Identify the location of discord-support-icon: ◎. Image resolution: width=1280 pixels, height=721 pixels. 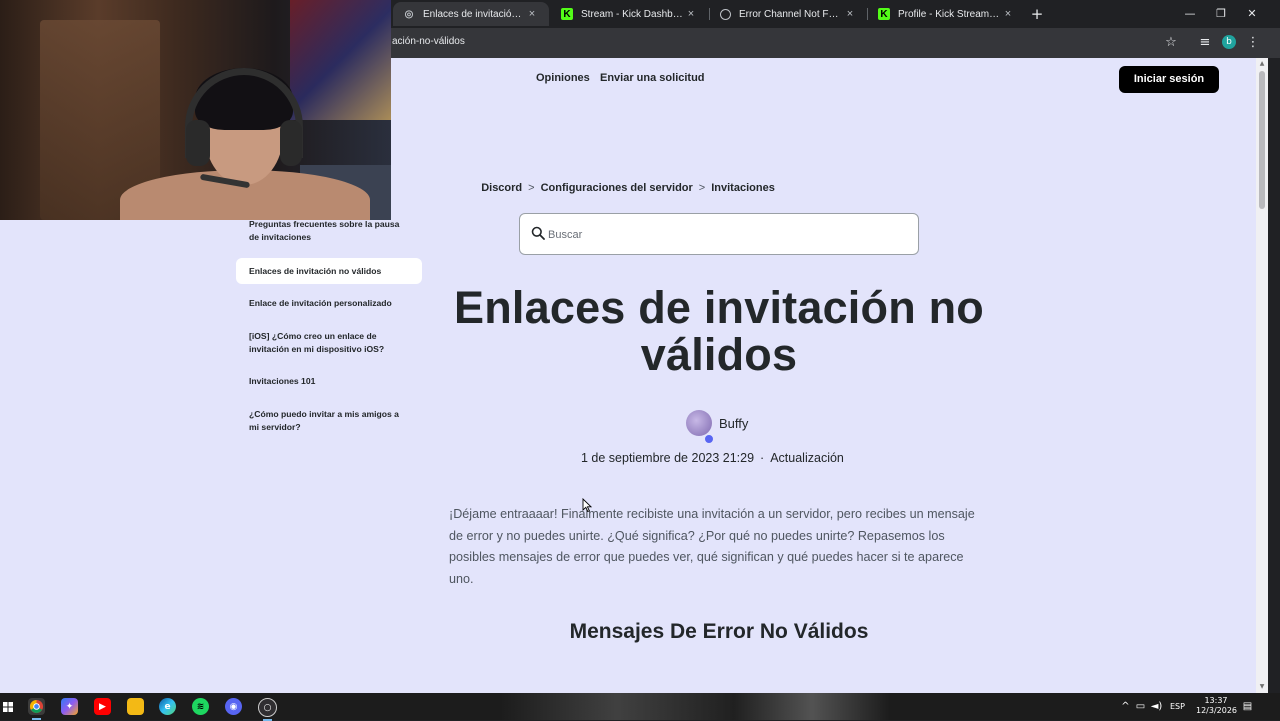
(409, 14).